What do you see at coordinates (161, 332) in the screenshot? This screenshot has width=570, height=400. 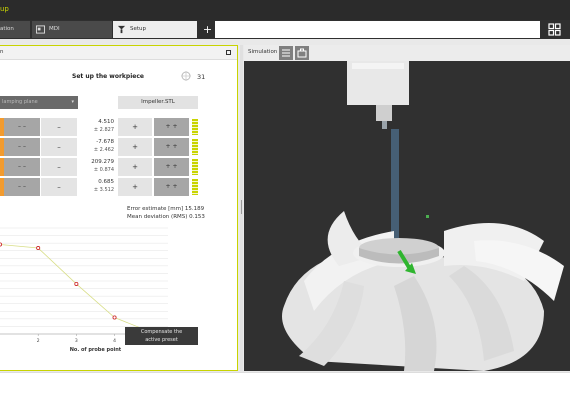 I see `compensate-button-line-1: Compensate the` at bounding box center [161, 332].